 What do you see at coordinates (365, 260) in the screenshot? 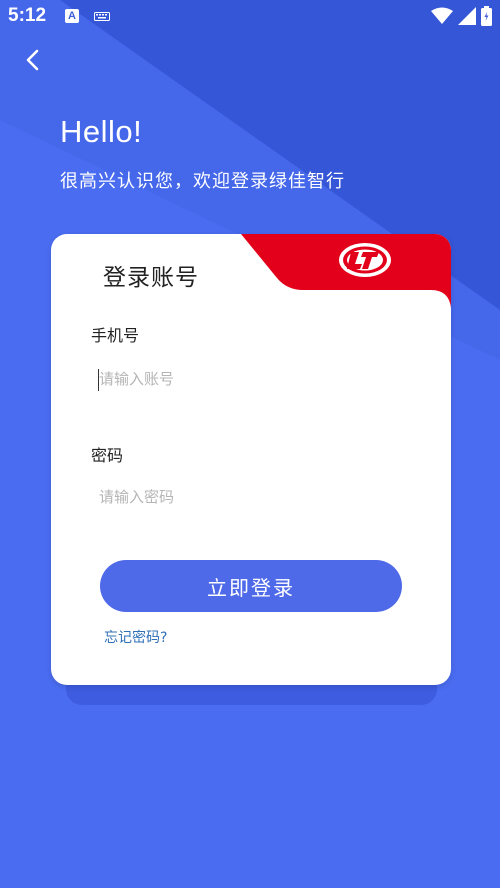
I see `brand-logo-icon` at bounding box center [365, 260].